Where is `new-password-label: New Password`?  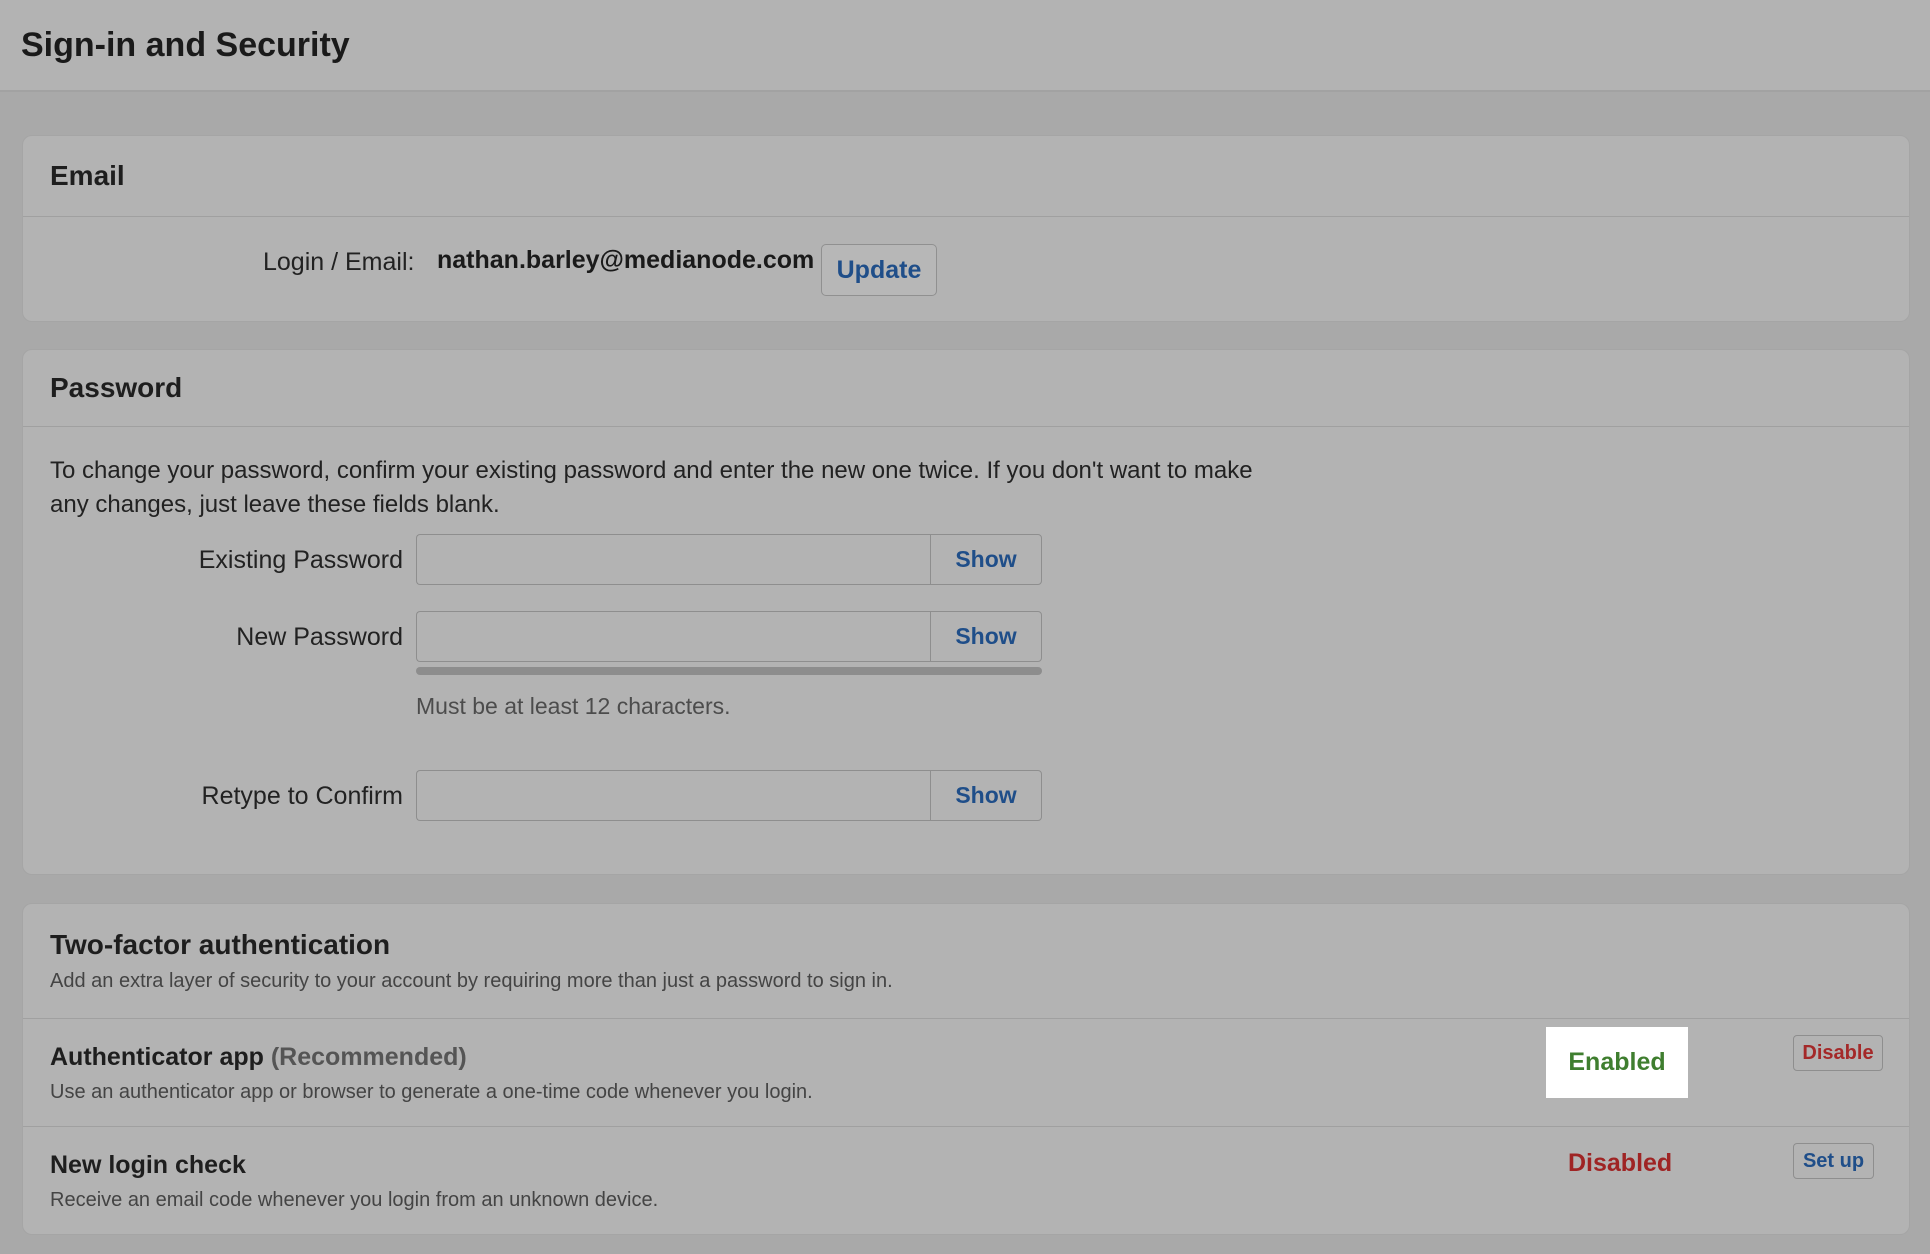
new-password-label: New Password is located at coordinates (319, 637).